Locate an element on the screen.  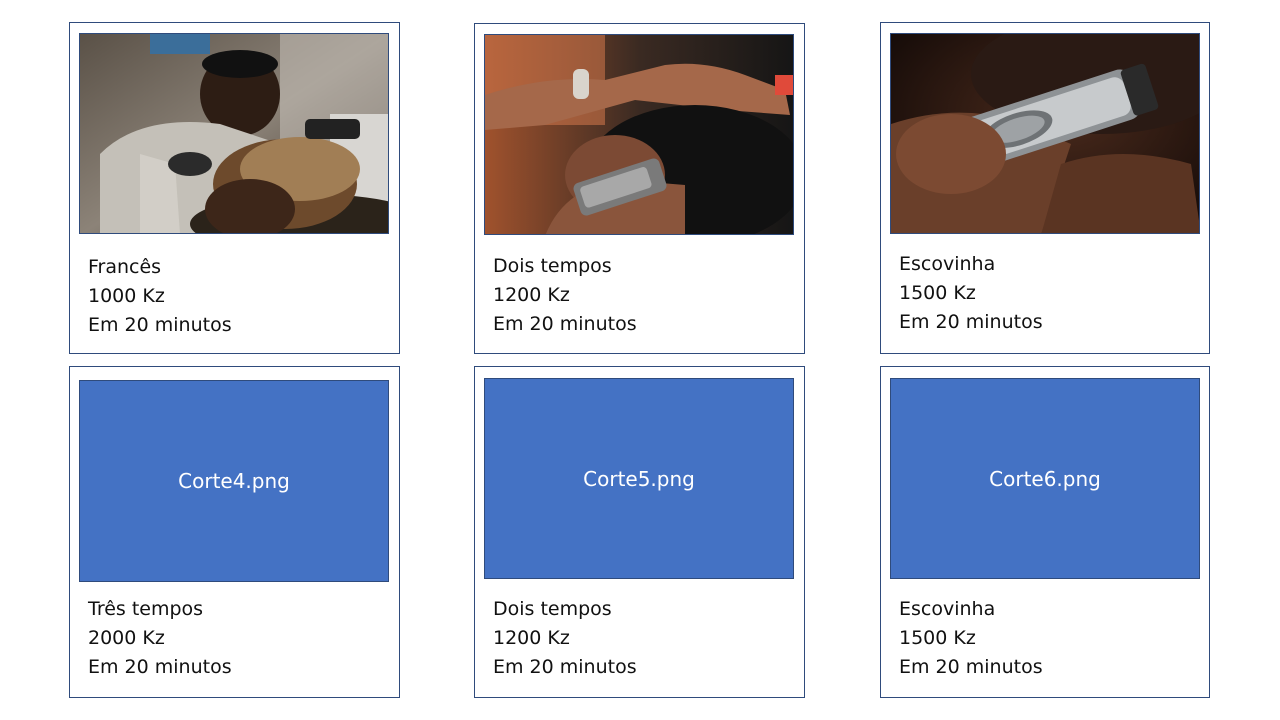
service-info: Francês 1000 Kz Em 20 minutos is located at coordinates (160, 296).